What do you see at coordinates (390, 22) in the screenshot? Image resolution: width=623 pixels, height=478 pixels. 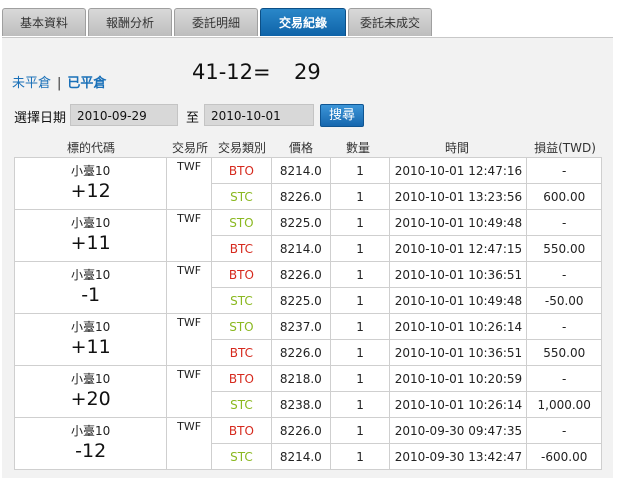 I see `tab-unfilled-orders: 委託未成交` at bounding box center [390, 22].